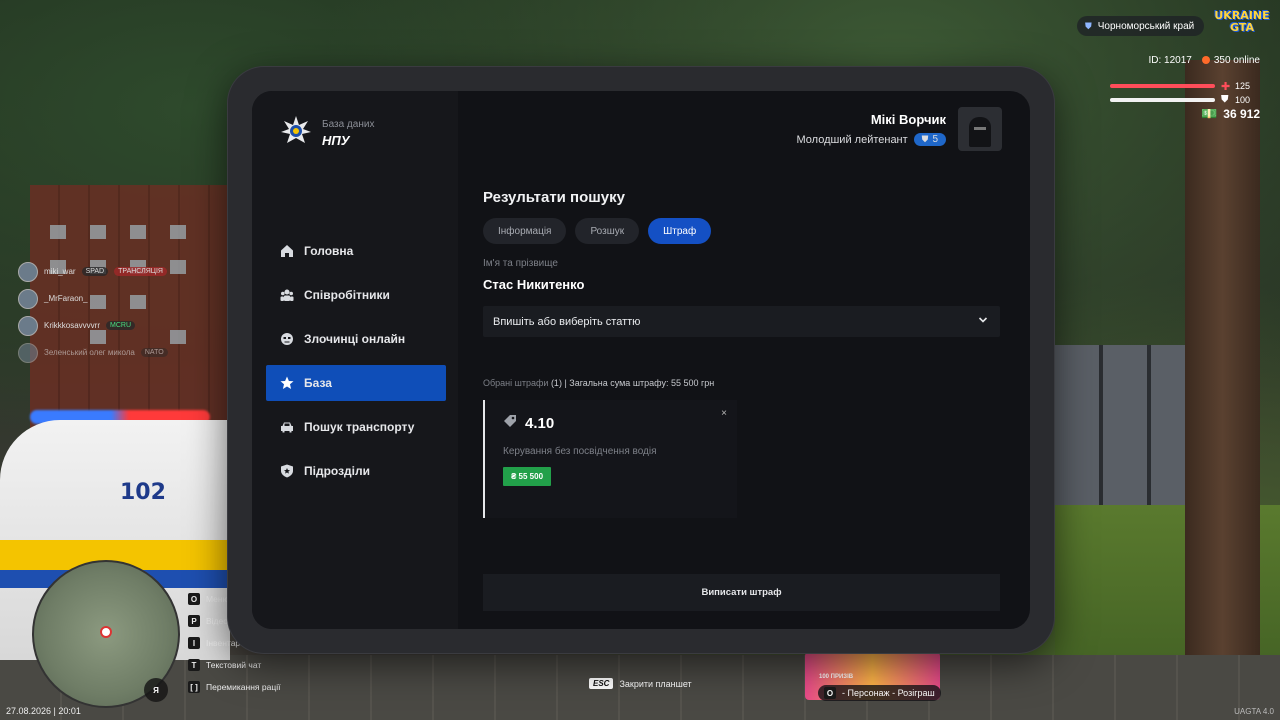 The height and width of the screenshot is (720, 1280). Describe the element at coordinates (194, 643) in the screenshot. I see `key-cap: I` at that location.